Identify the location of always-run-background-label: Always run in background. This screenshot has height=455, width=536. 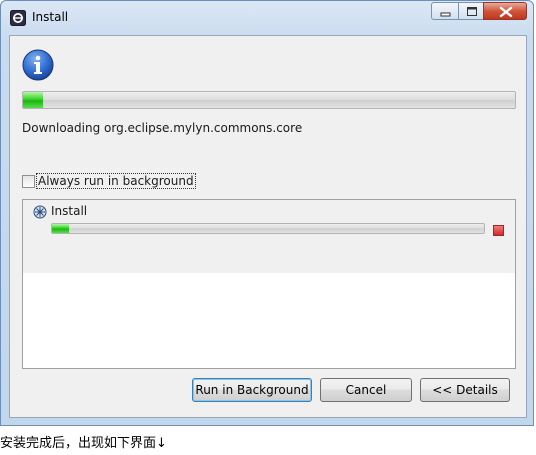
(116, 181).